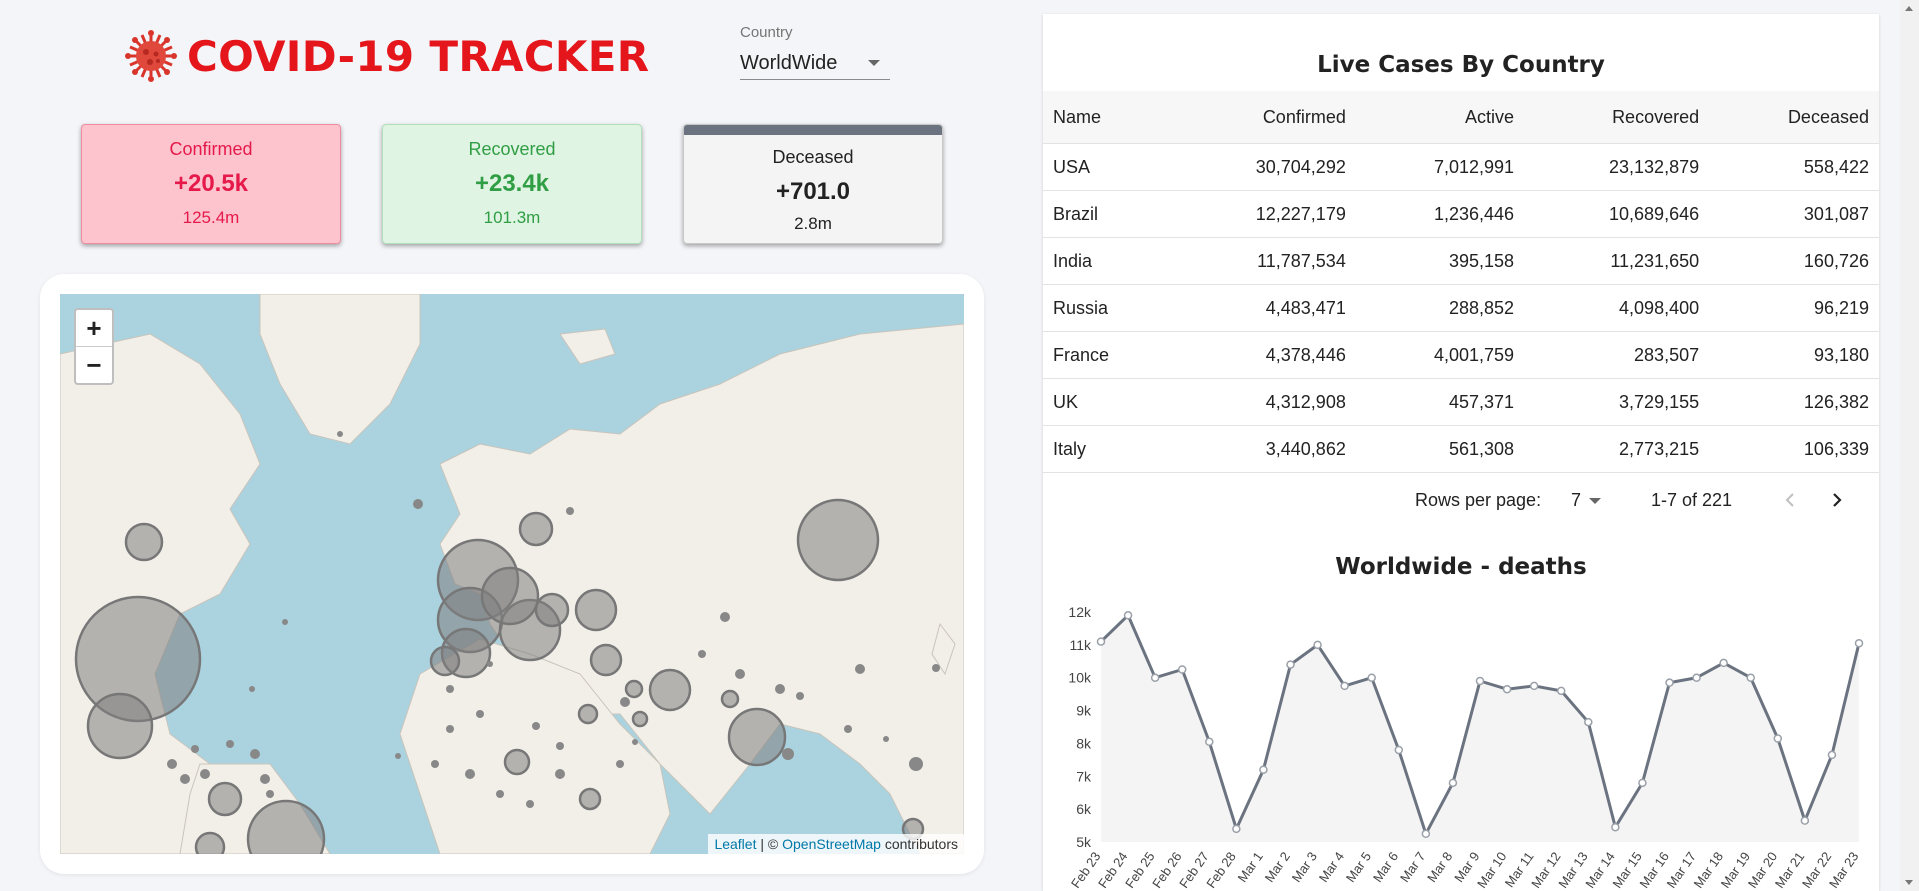 The height and width of the screenshot is (891, 1919). What do you see at coordinates (1617, 308) in the screenshot?
I see `cell-recovered: 4,098,400` at bounding box center [1617, 308].